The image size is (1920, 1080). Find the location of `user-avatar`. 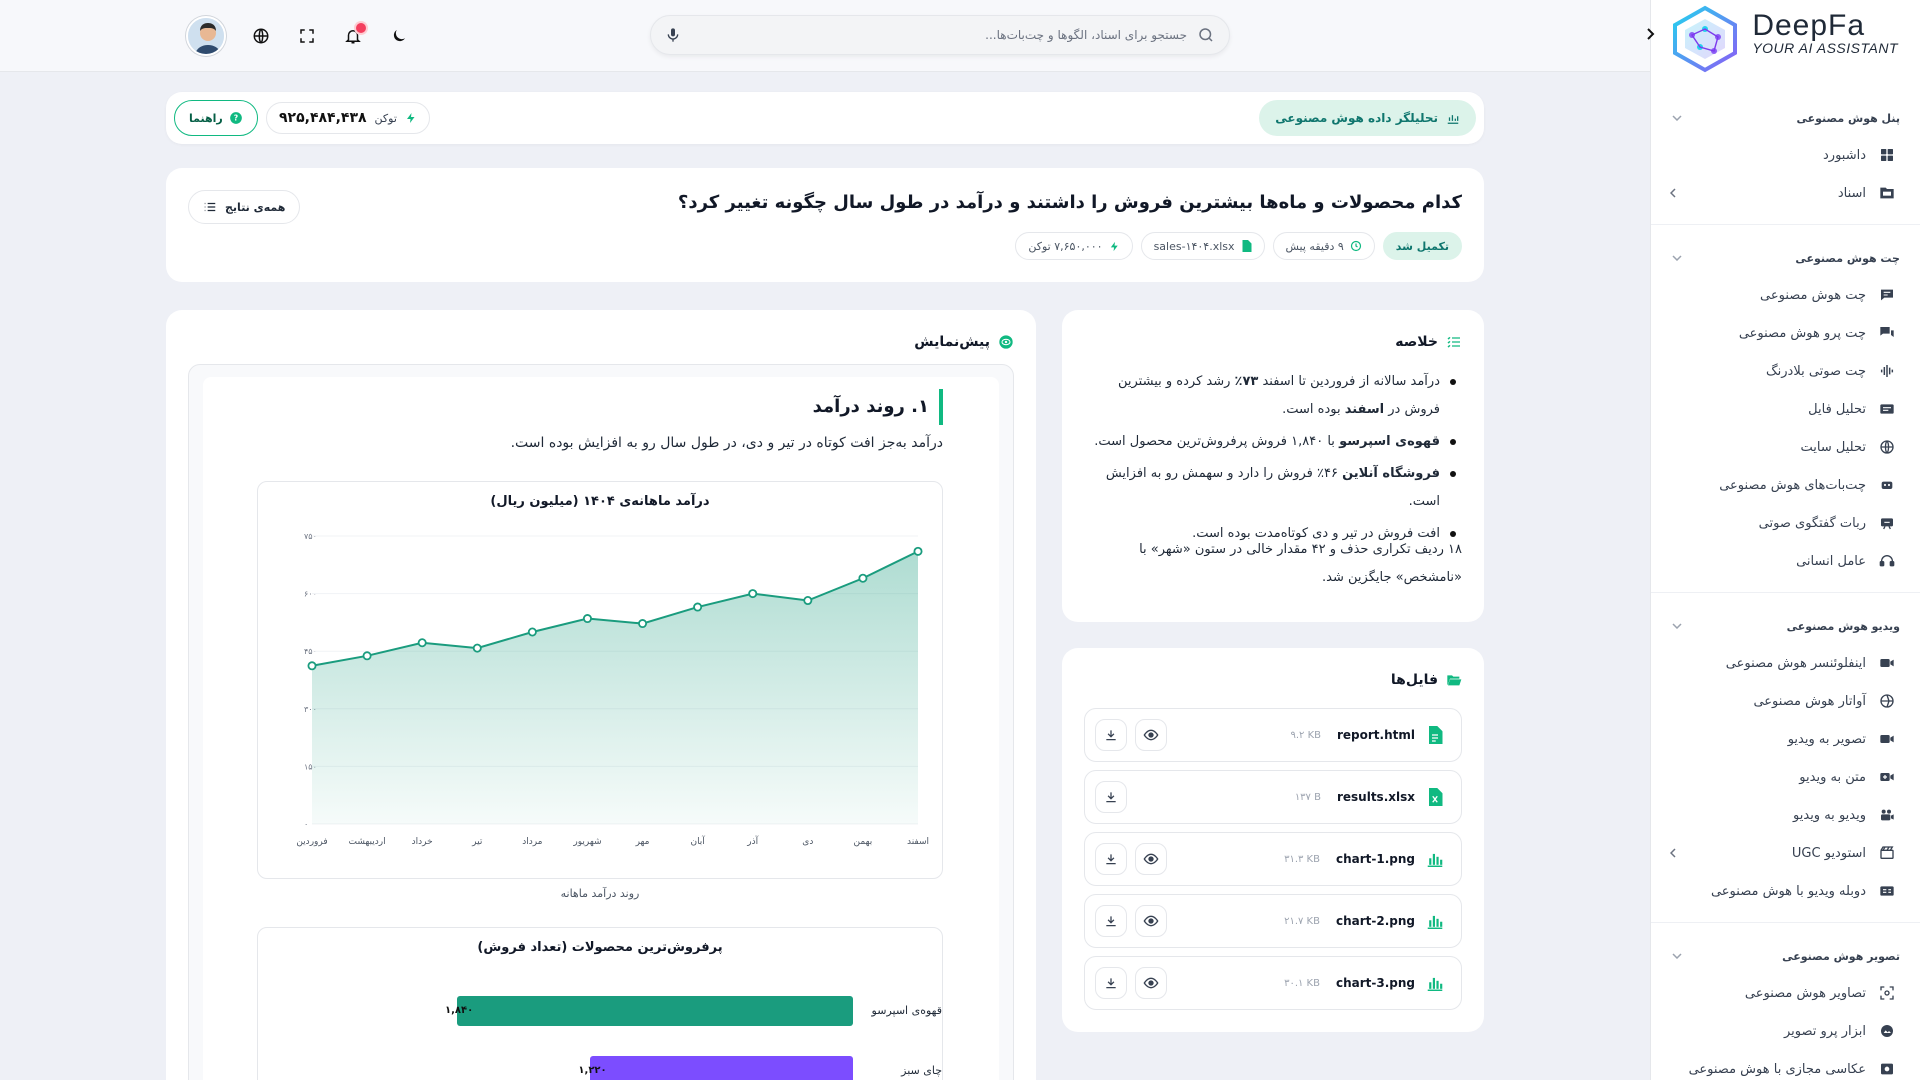

user-avatar is located at coordinates (206, 36).